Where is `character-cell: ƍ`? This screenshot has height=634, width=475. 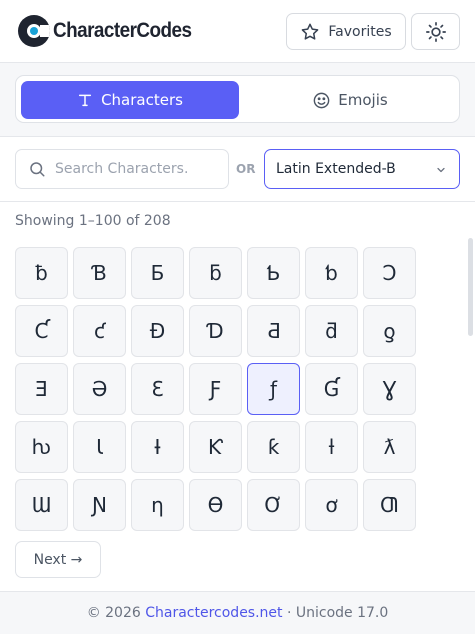 character-cell: ƍ is located at coordinates (389, 331).